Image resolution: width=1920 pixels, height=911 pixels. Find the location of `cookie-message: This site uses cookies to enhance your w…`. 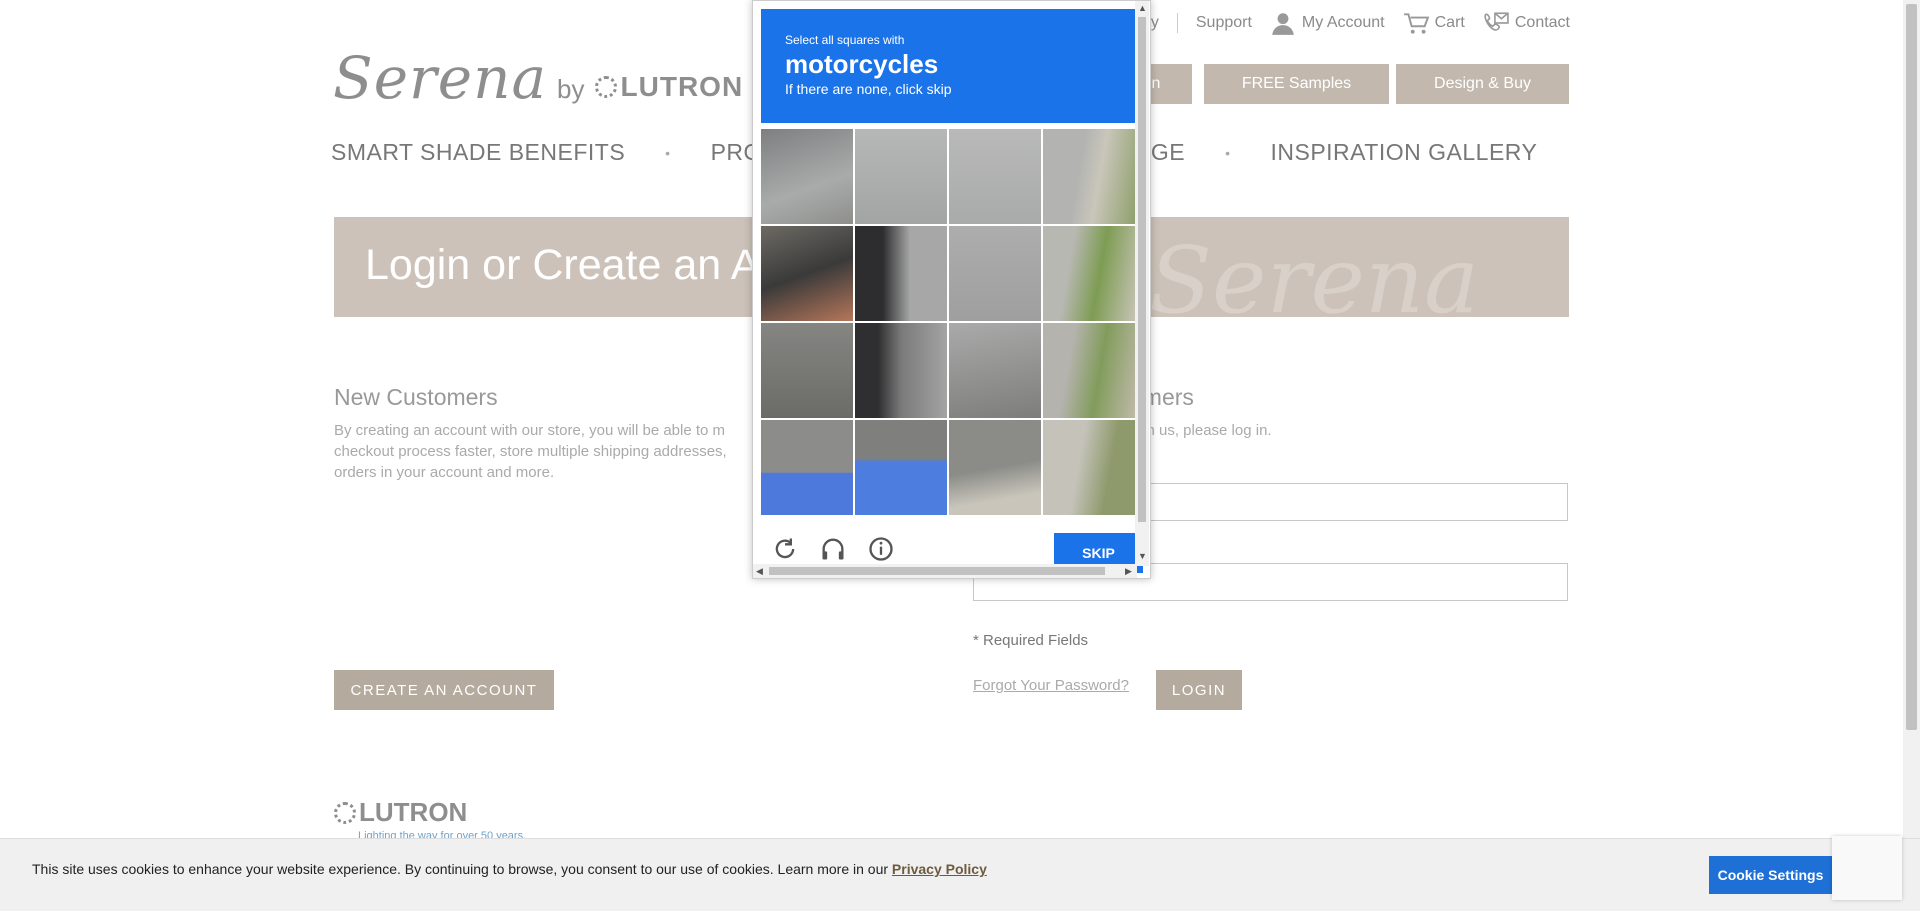

cookie-message: This site uses cookies to enhance your w… is located at coordinates (509, 869).